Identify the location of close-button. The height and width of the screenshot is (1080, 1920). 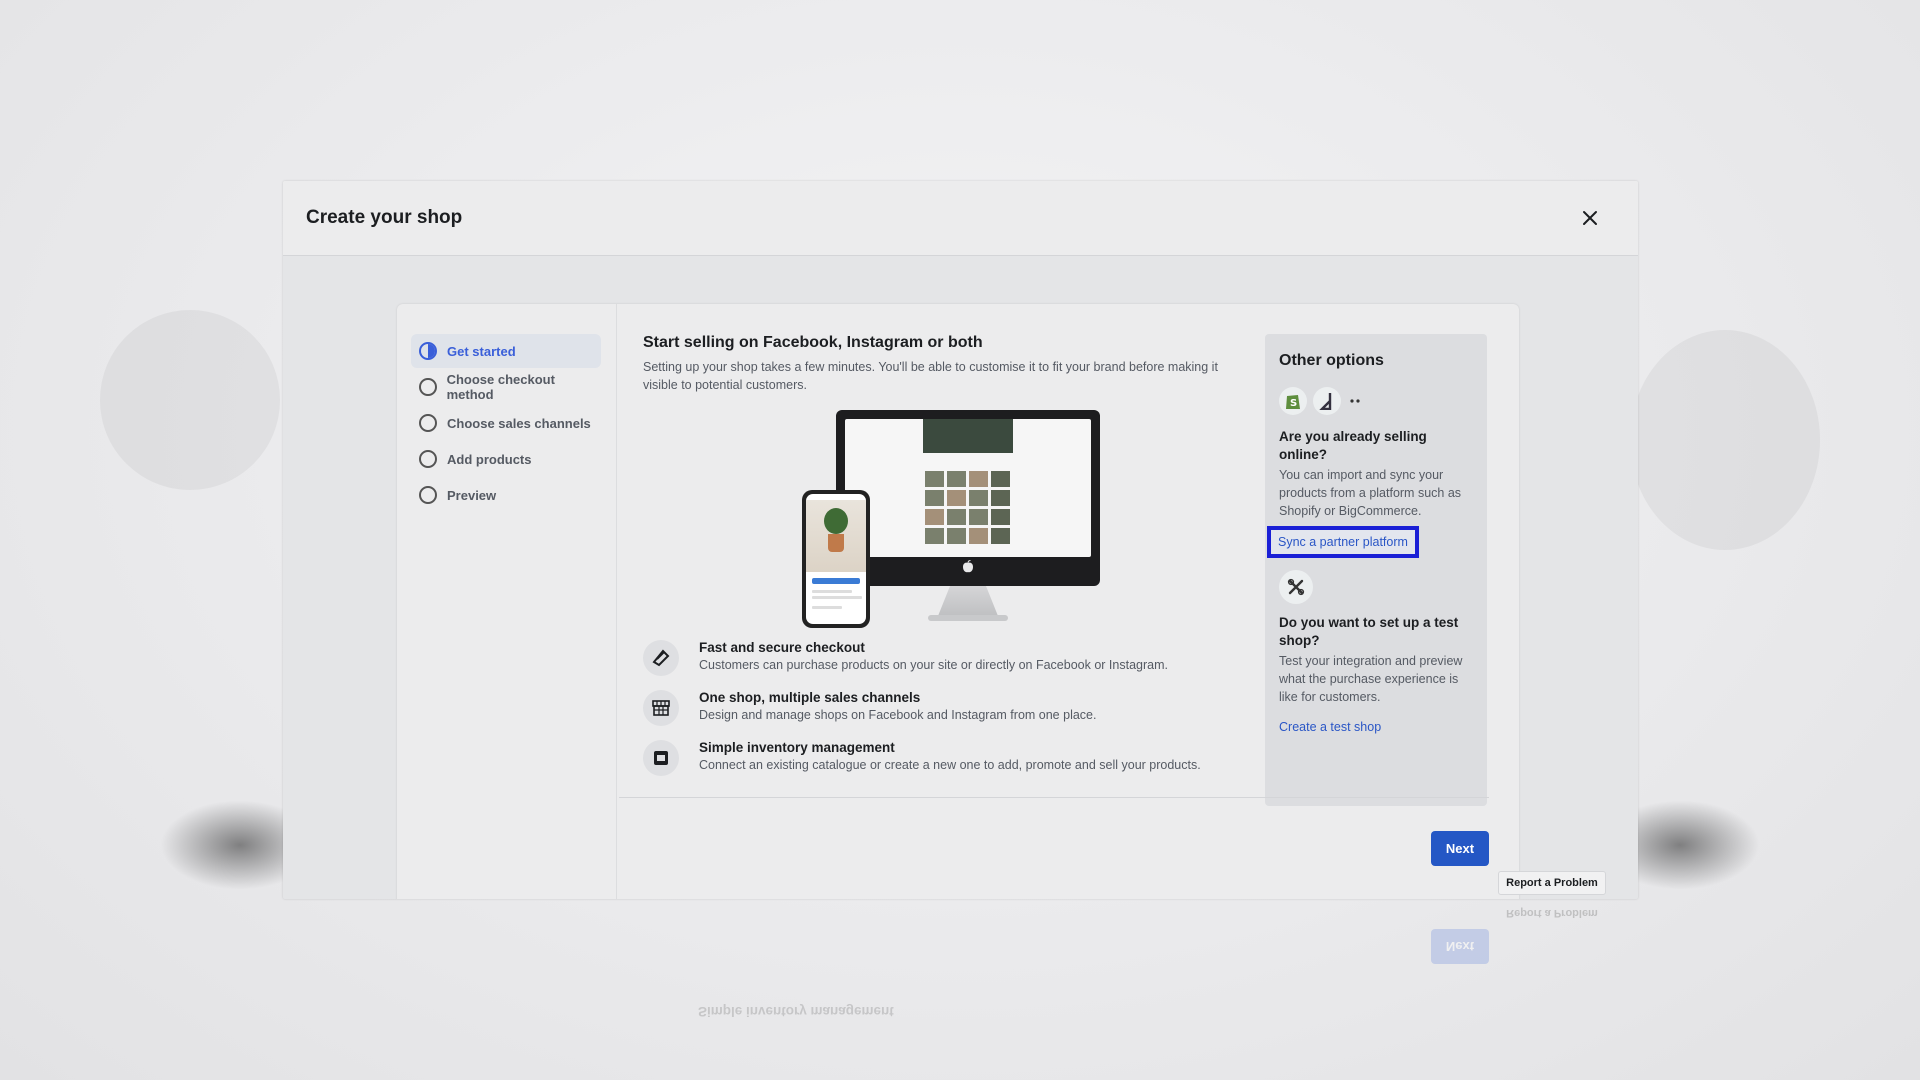
(1590, 218).